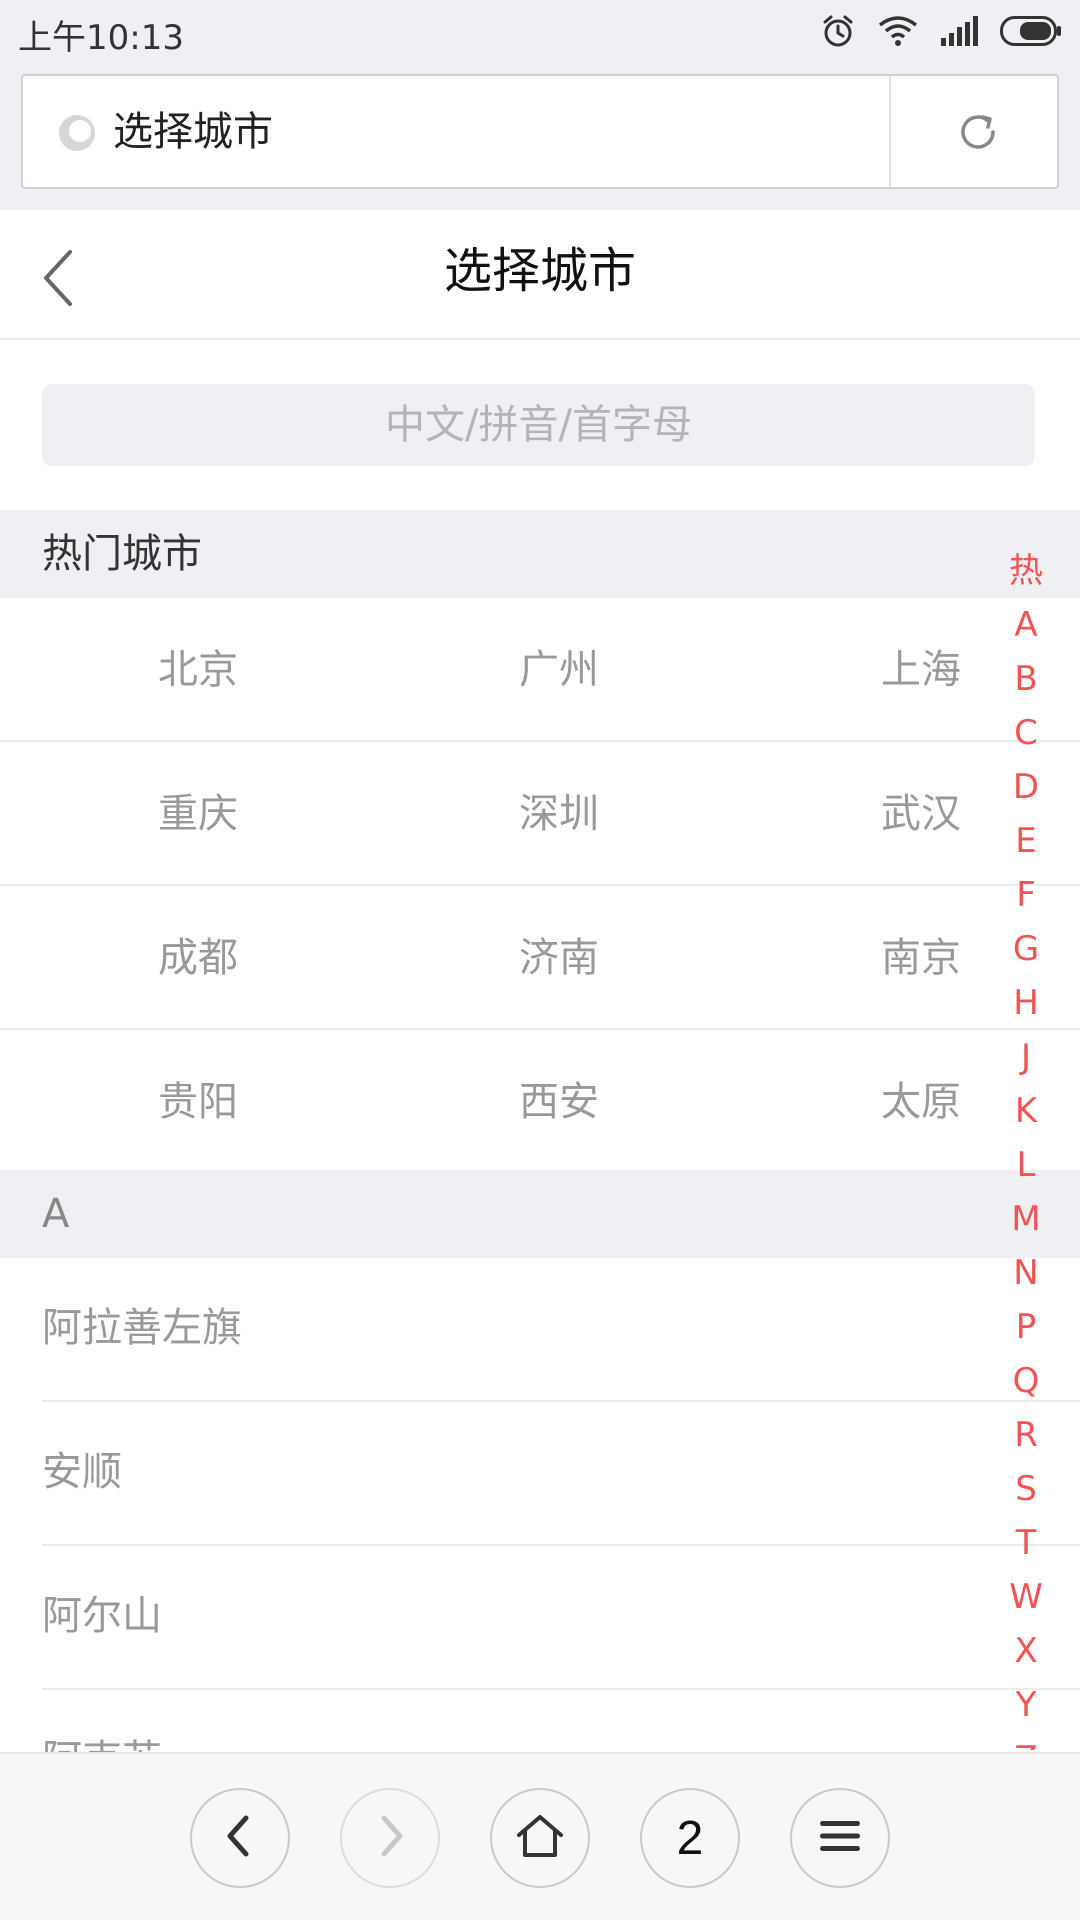 The width and height of the screenshot is (1080, 1920). I want to click on site-icon, so click(77, 133).